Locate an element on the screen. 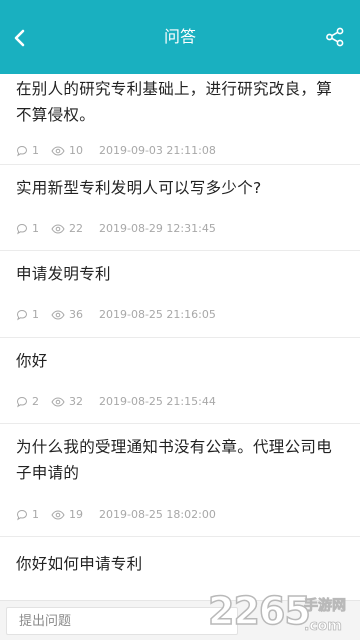 Image resolution: width=360 pixels, height=640 pixels. app-header: 问答 is located at coordinates (180, 37).